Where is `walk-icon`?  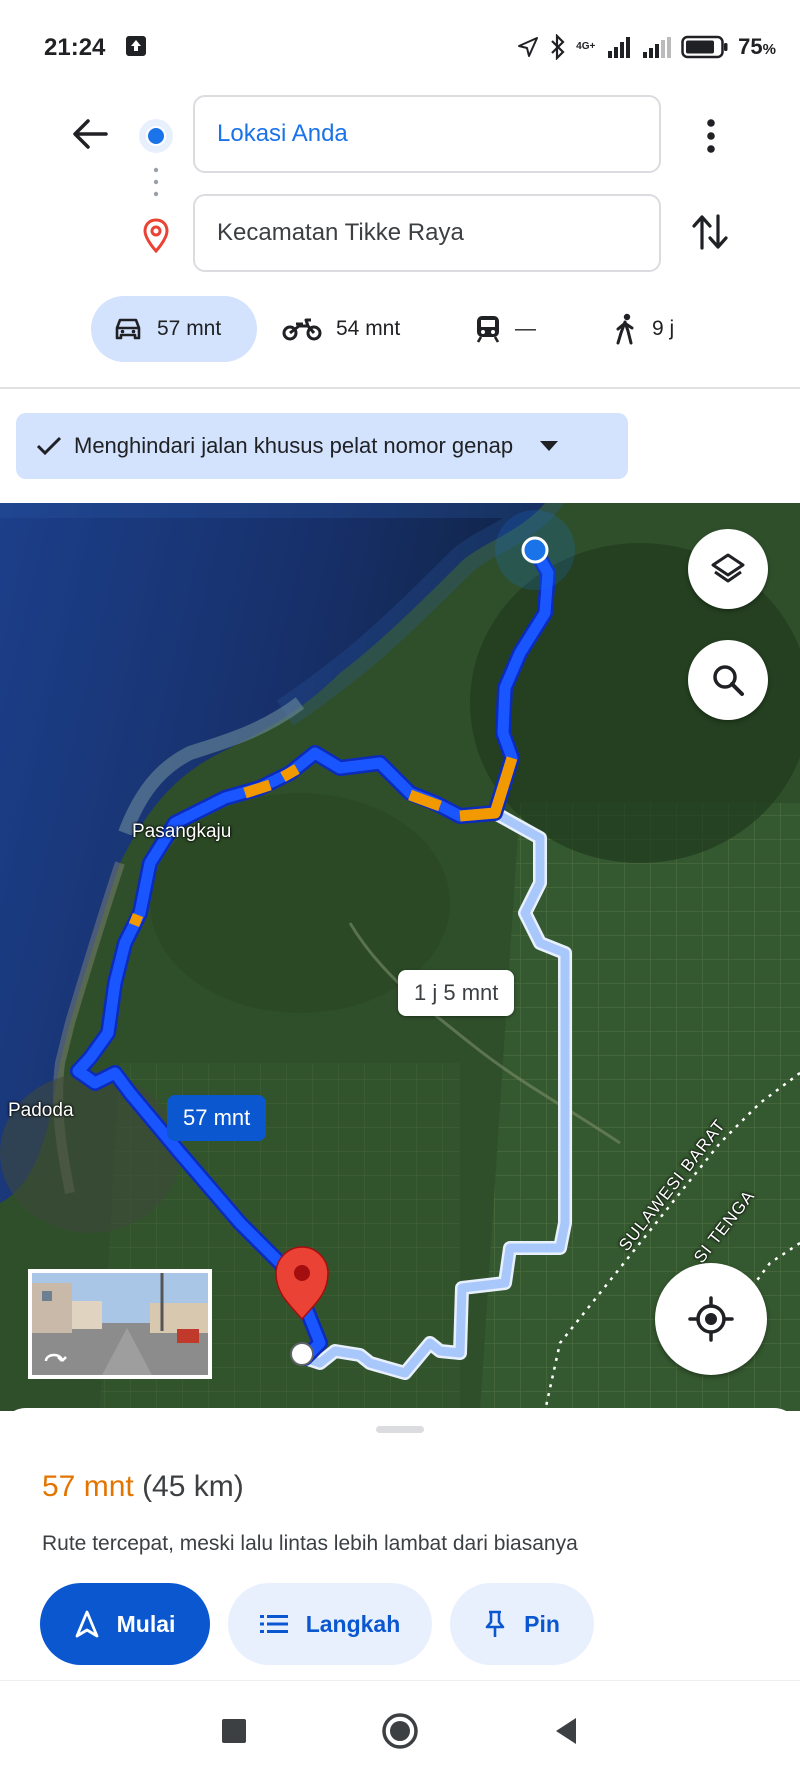 walk-icon is located at coordinates (625, 329).